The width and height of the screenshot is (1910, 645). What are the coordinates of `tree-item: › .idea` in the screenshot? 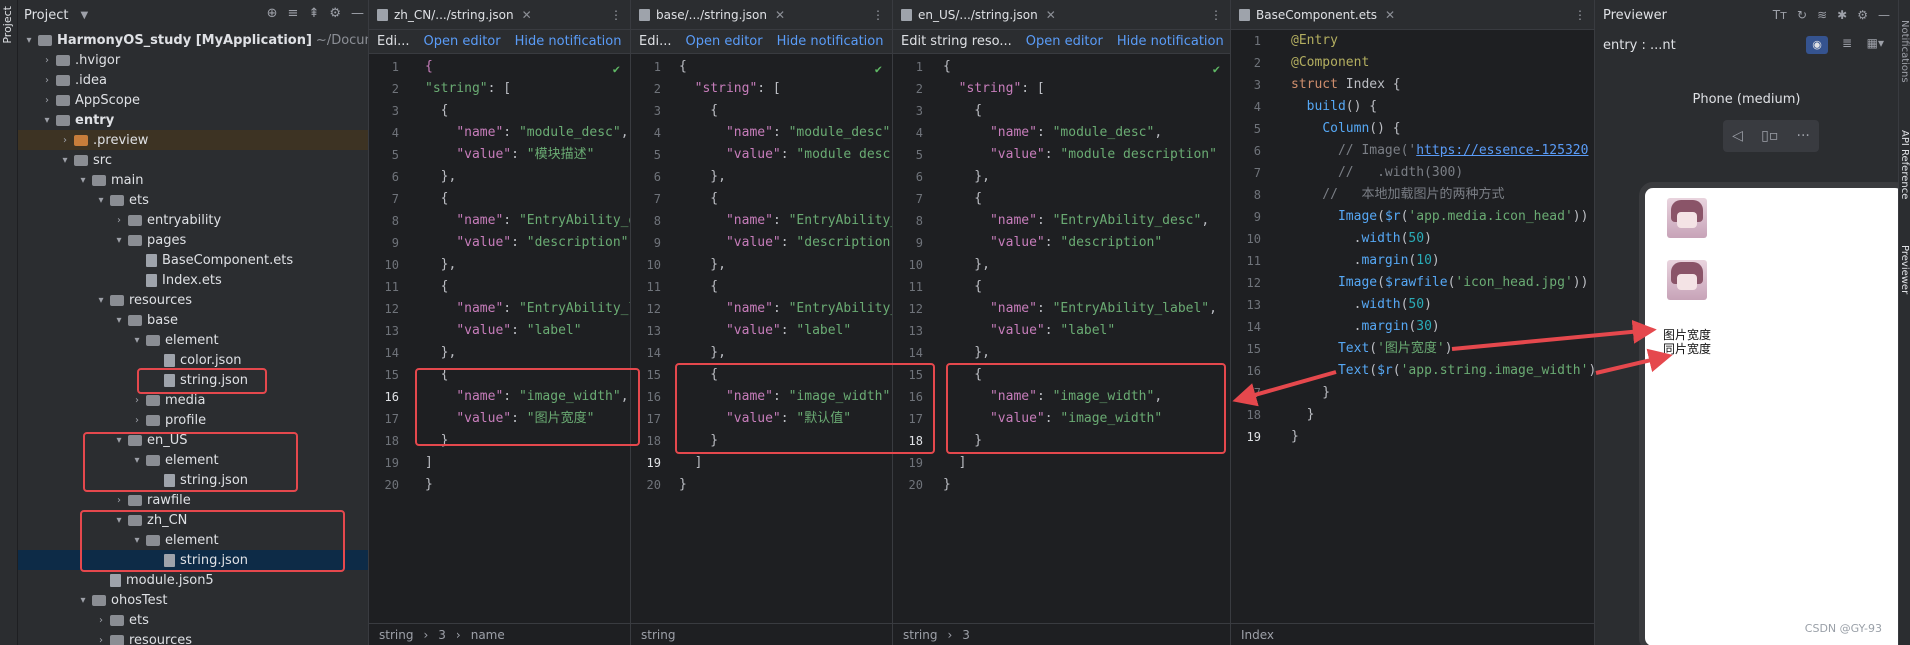 It's located at (193, 80).